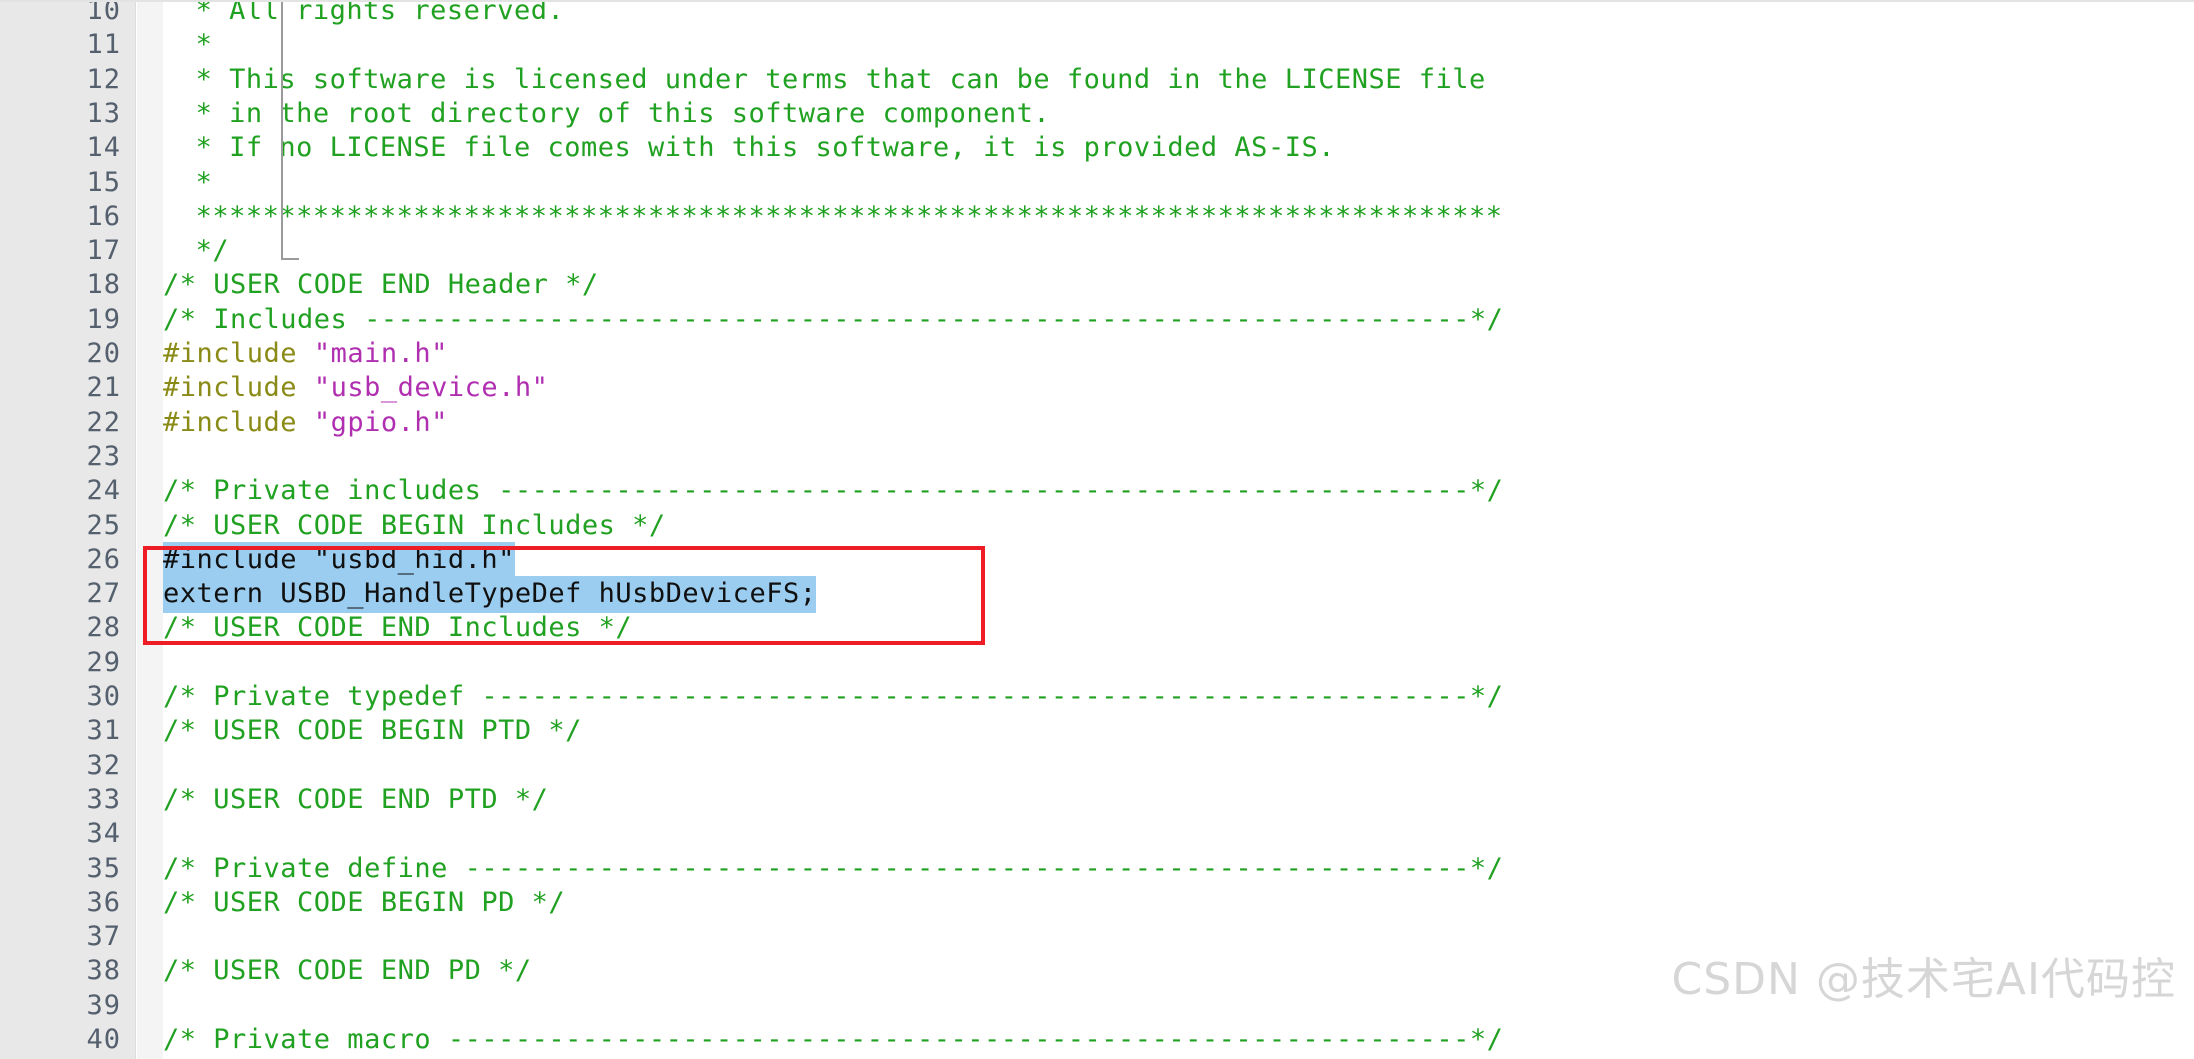  Describe the element at coordinates (212, 251) in the screenshot. I see `code-token: */` at that location.